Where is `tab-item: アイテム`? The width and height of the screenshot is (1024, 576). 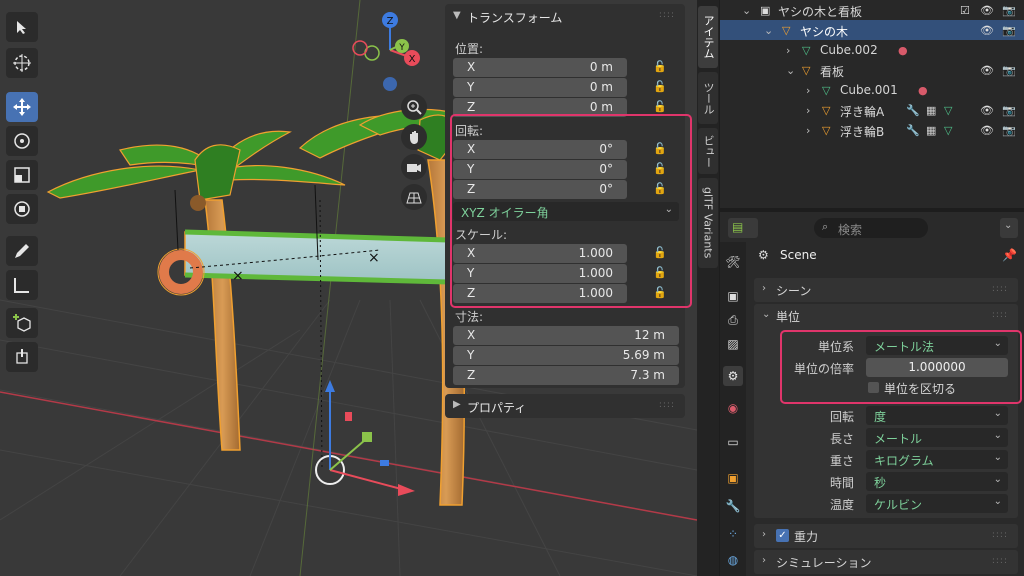 tab-item: アイテム is located at coordinates (708, 37).